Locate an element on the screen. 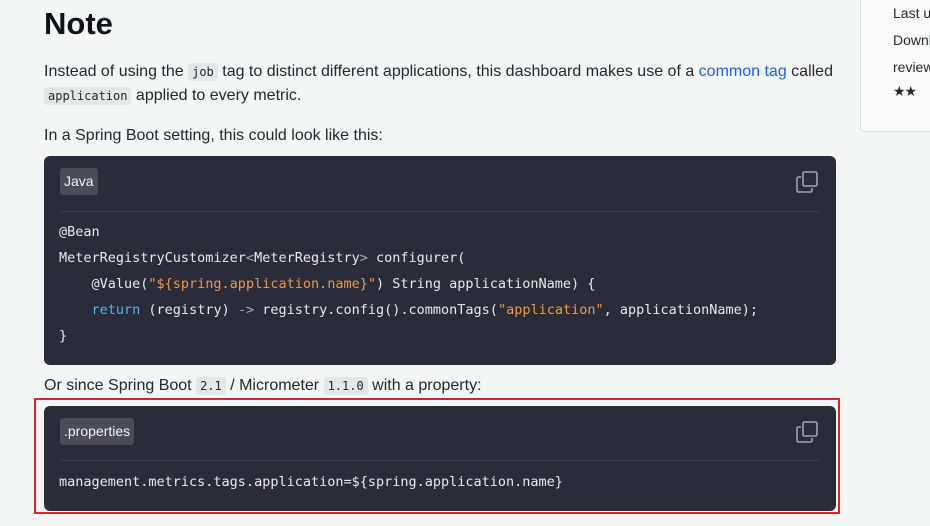 The height and width of the screenshot is (526, 930). last-updated-label: Last u is located at coordinates (911, 13).